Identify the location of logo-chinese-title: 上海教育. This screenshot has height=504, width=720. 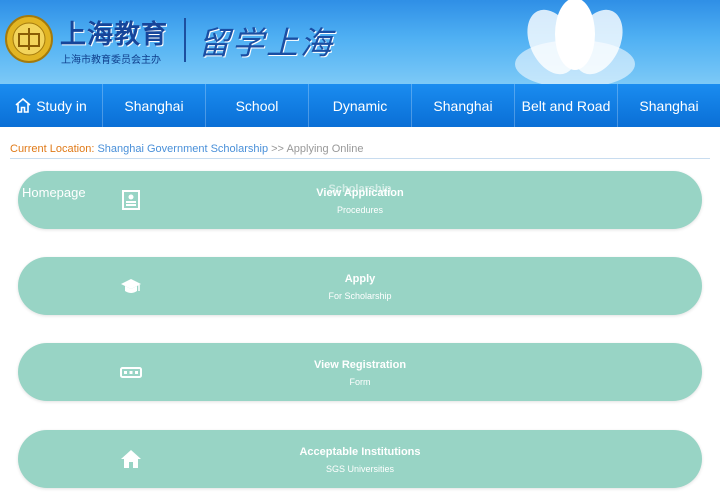
(114, 35).